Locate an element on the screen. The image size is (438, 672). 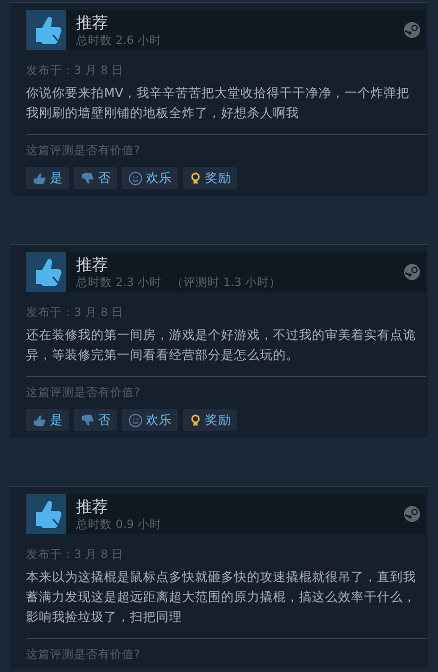
review-text: 还在装修我的第一间房，游戏是个好游戏，不过我的审美着实有点诡异，等装修完第一间看看经营部分是怎么玩的。 is located at coordinates (221, 345).